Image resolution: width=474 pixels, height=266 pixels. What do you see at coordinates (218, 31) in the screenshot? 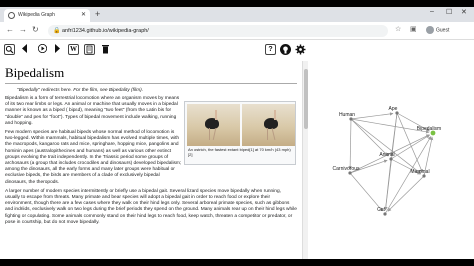
I see `url-bar: 🔒 anfri1234.github.io/wikipedia-graph/` at bounding box center [218, 31].